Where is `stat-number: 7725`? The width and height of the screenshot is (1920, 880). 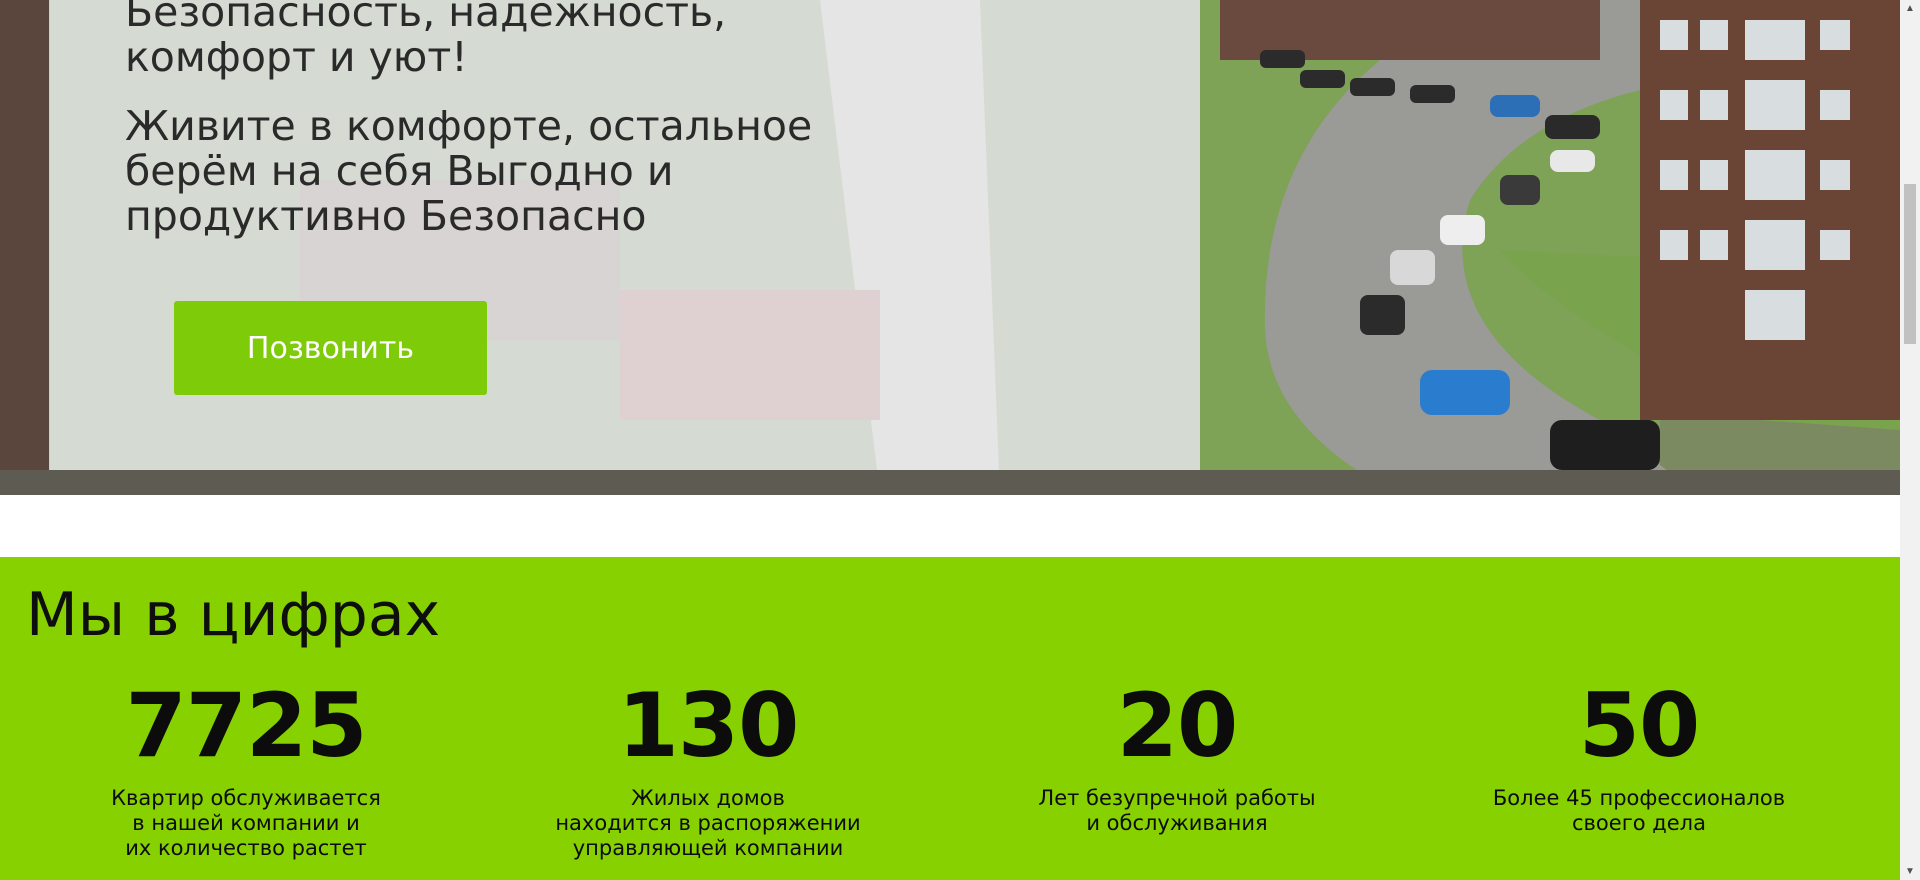 stat-number: 7725 is located at coordinates (246, 725).